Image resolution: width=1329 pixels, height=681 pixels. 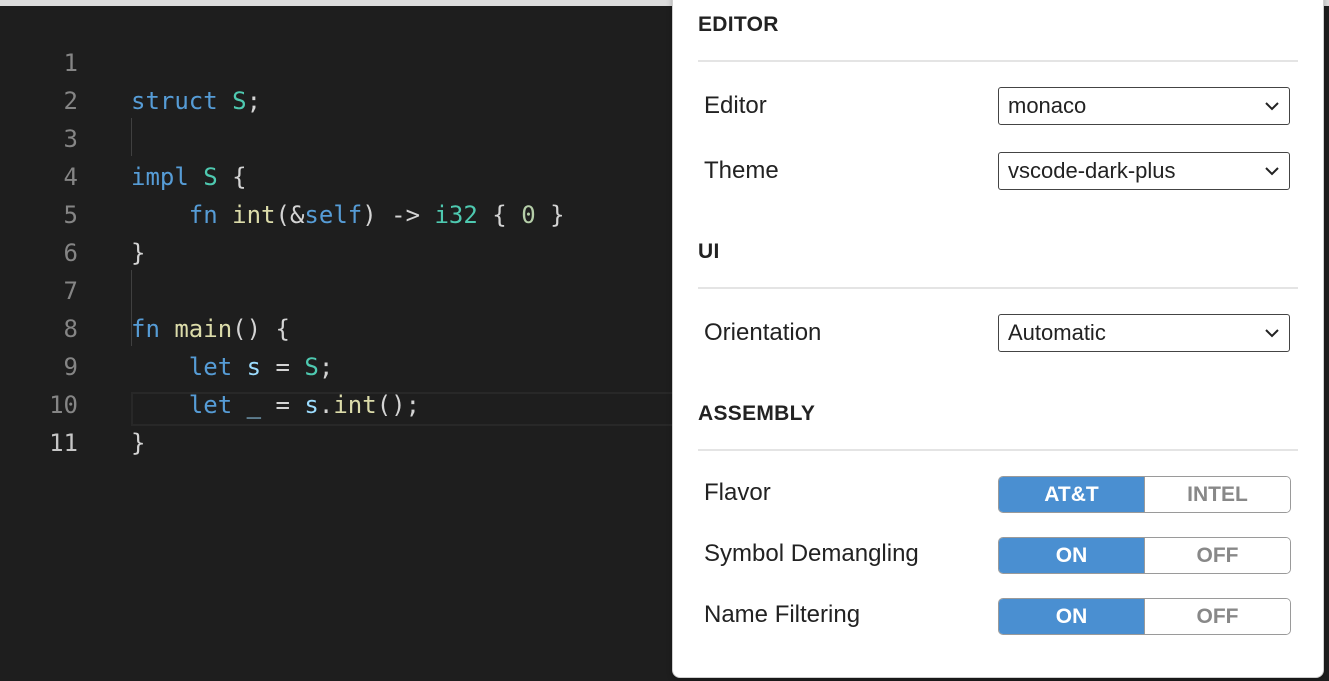 What do you see at coordinates (757, 413) in the screenshot?
I see `section-title-assembly: ASSEMBLY` at bounding box center [757, 413].